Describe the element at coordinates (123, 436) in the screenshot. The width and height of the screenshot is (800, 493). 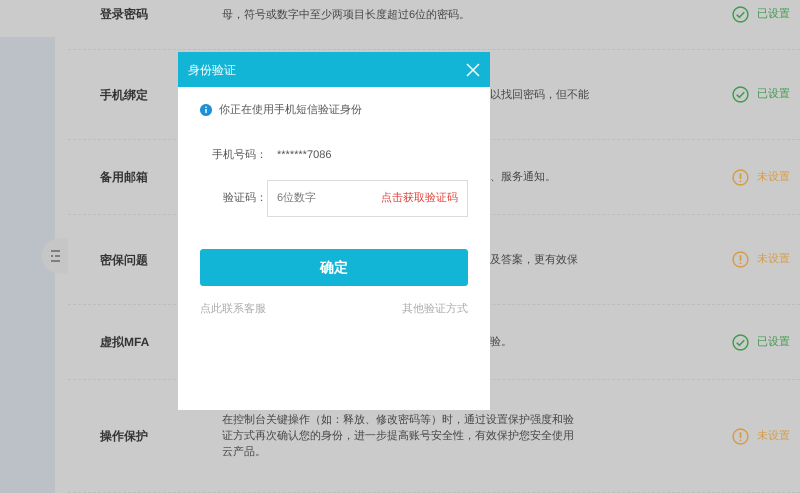
I see `setting-title: 操作保护` at that location.